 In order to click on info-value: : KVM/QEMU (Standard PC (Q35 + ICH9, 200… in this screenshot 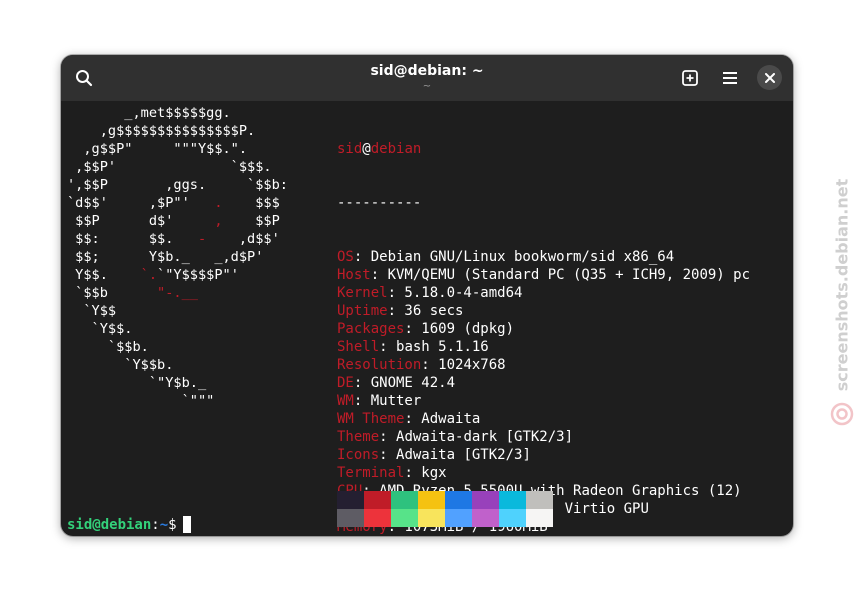, I will do `click(560, 275)`.